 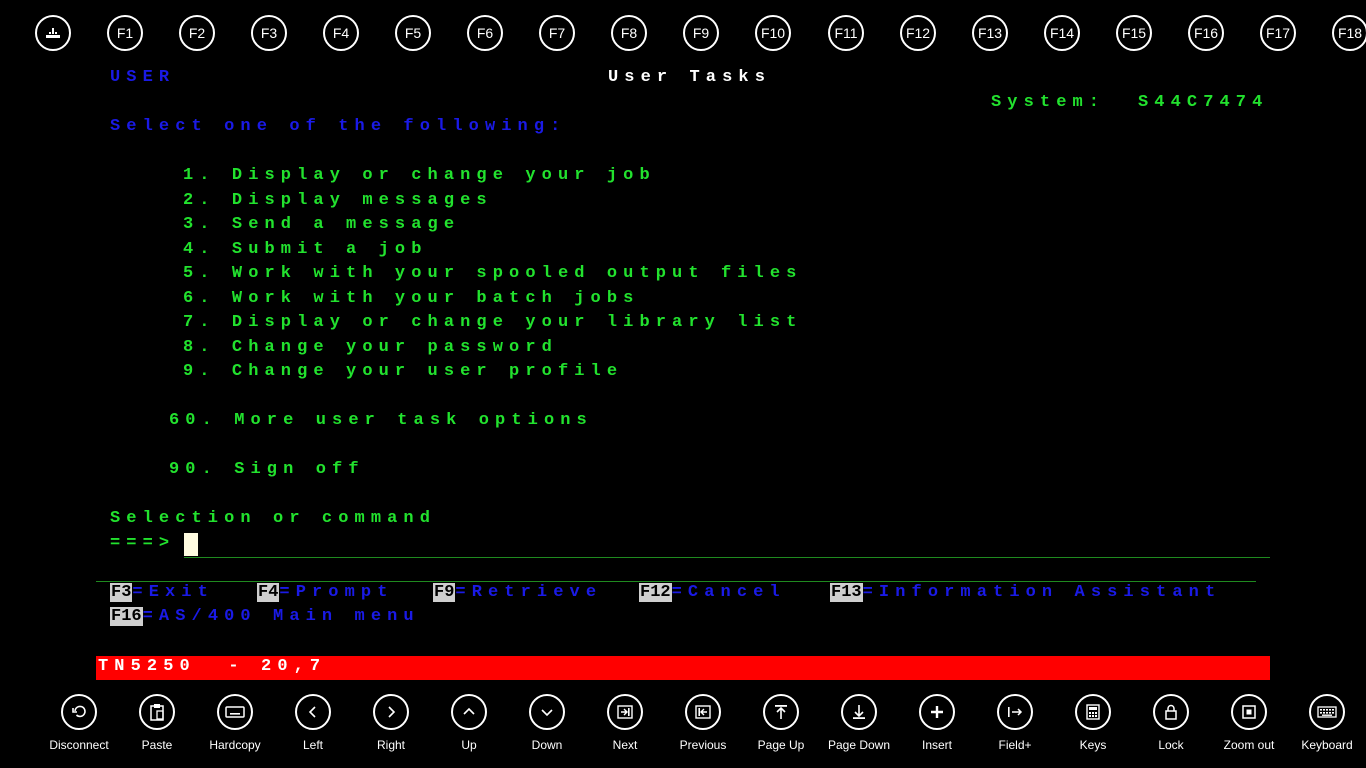 What do you see at coordinates (1015, 745) in the screenshot?
I see `field-plus-label: Field+` at bounding box center [1015, 745].